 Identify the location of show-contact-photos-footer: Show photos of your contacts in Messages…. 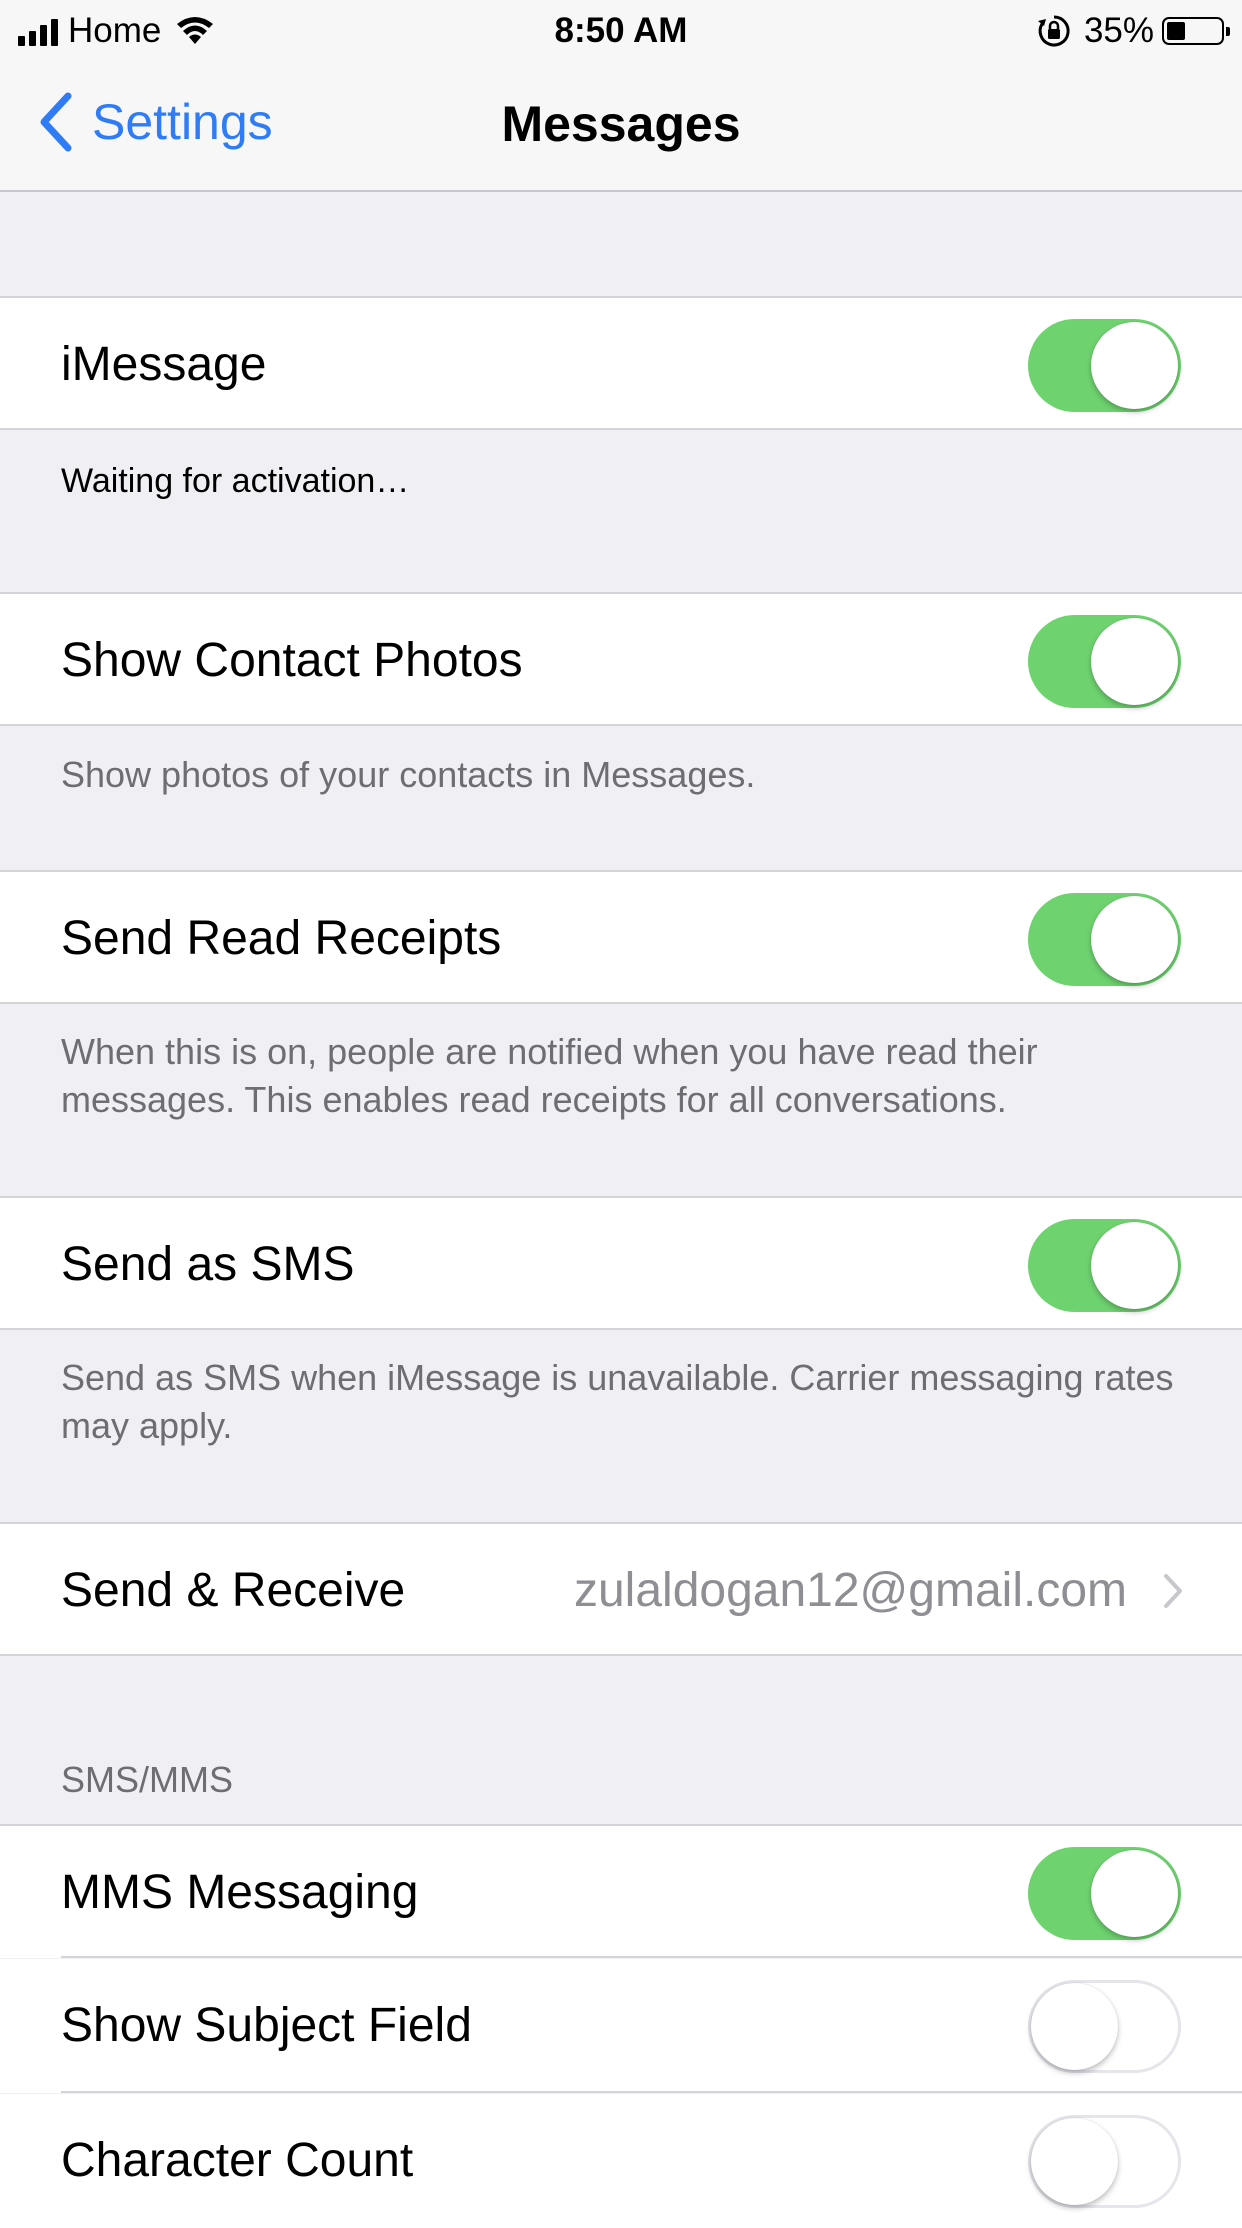
(408, 774).